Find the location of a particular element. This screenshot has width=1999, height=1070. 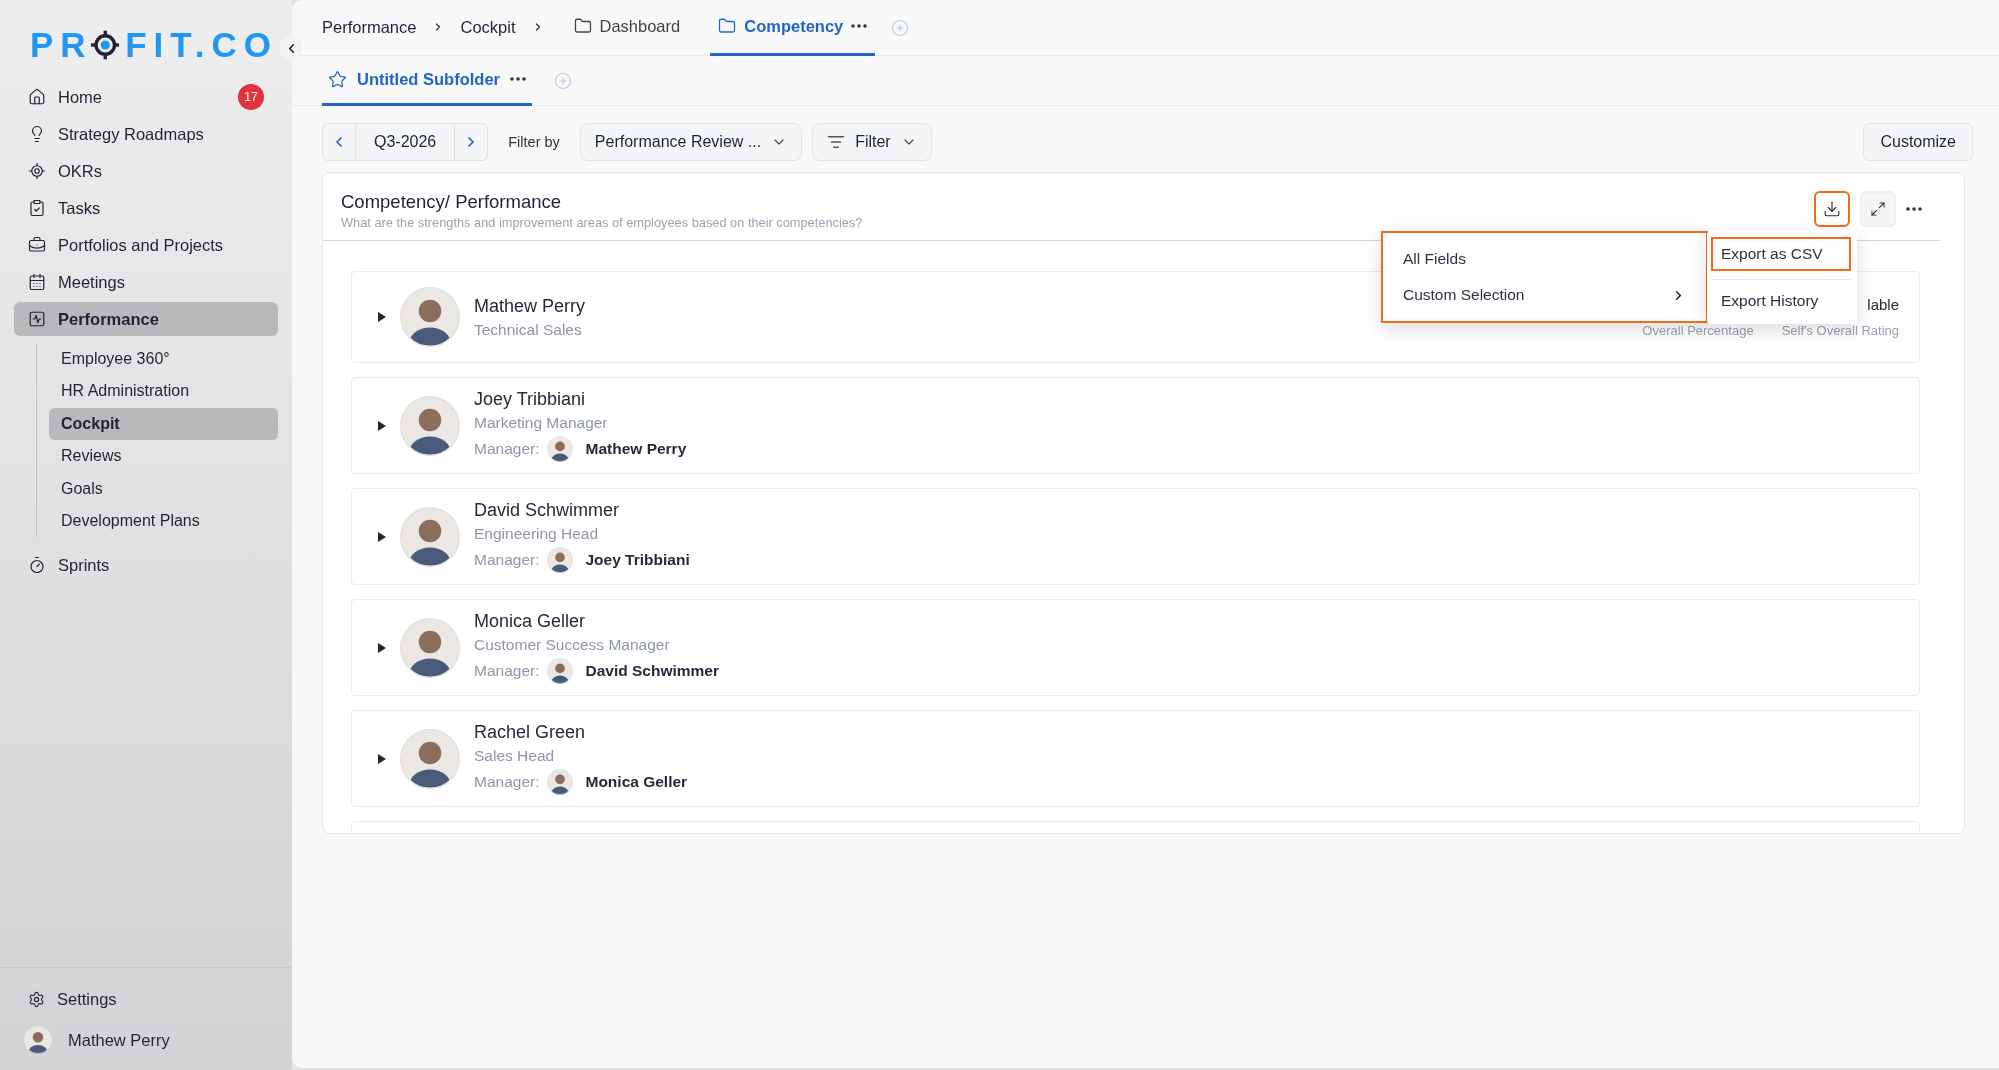

download-button is located at coordinates (1832, 209).